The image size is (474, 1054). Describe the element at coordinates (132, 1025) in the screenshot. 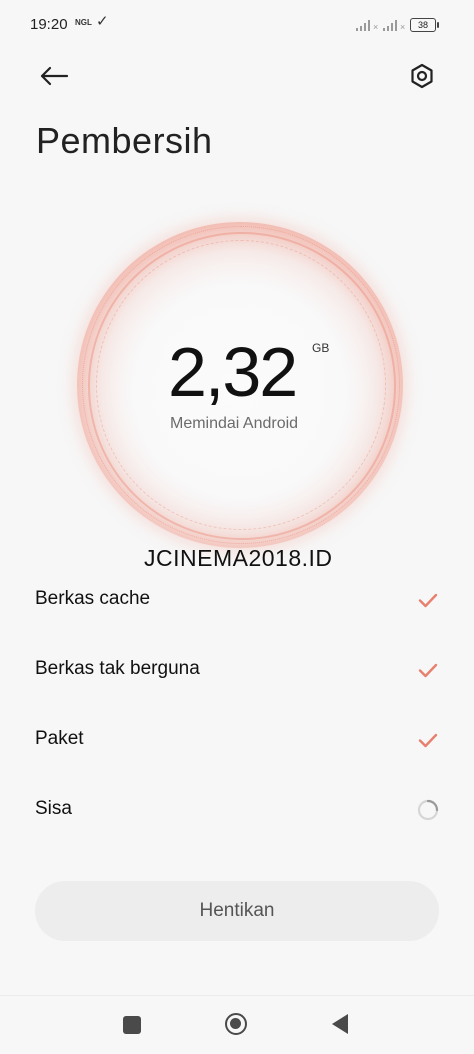

I see `recent-apps-button` at that location.